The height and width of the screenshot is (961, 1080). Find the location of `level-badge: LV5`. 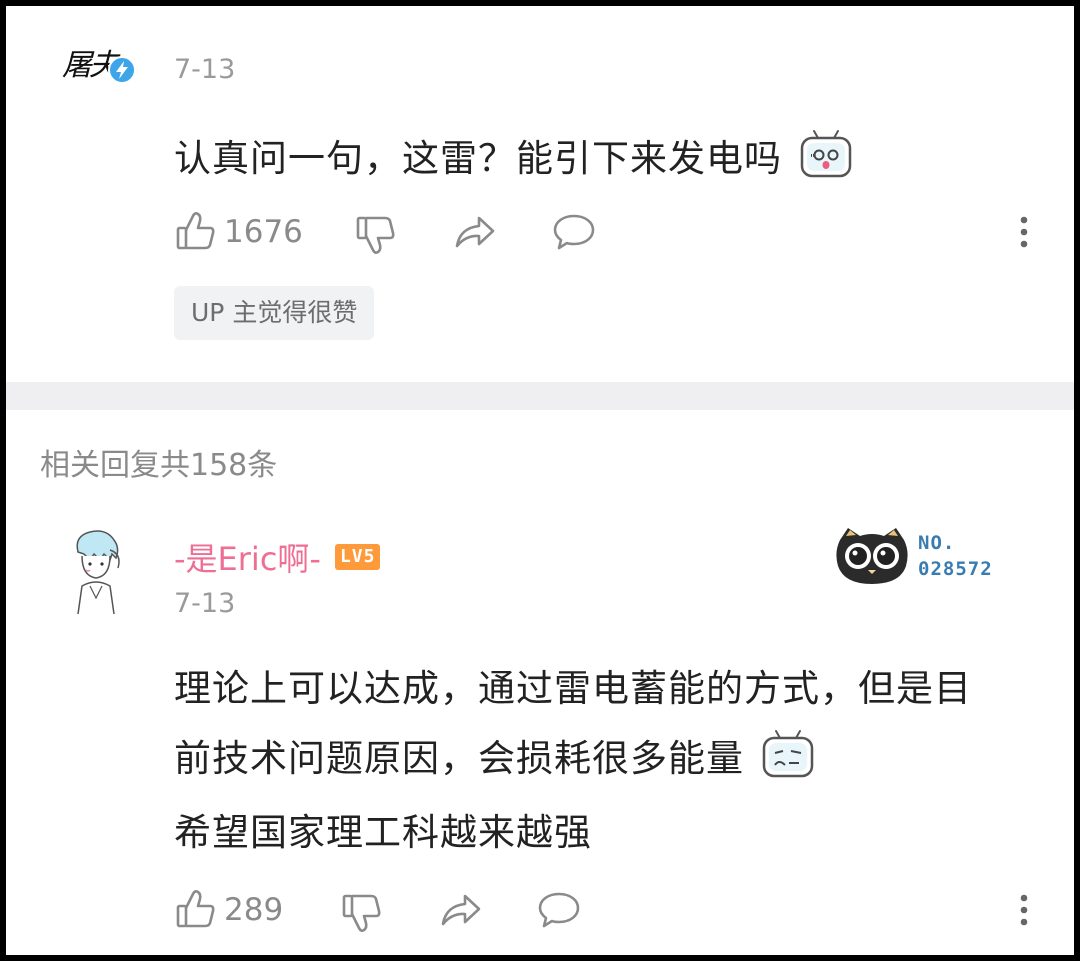

level-badge: LV5 is located at coordinates (357, 557).